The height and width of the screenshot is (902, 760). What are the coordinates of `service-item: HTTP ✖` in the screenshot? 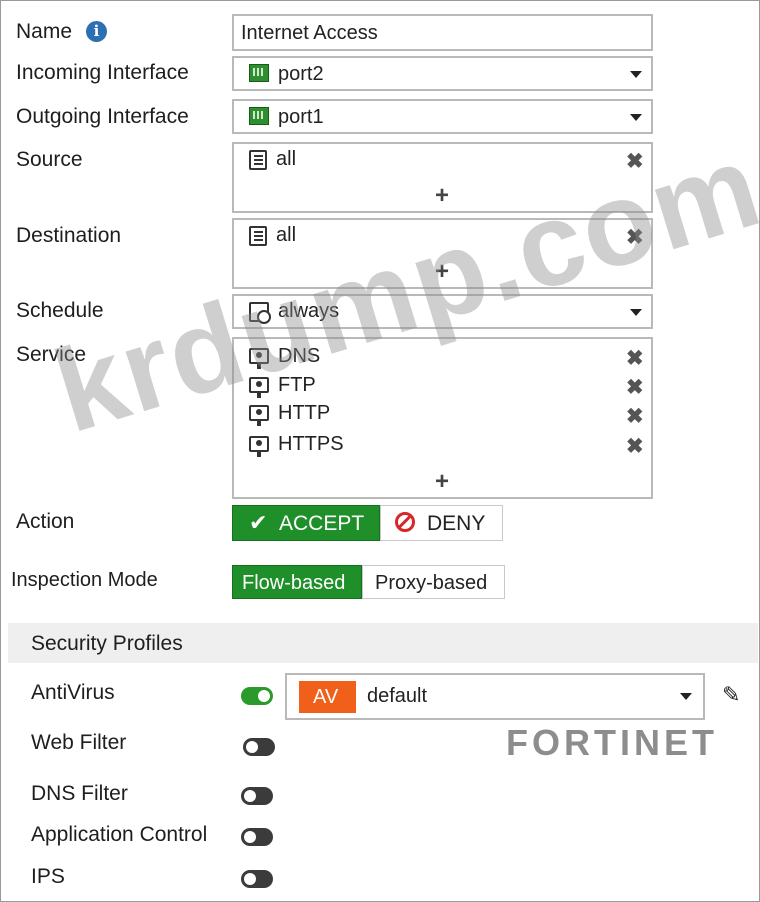 It's located at (442, 415).